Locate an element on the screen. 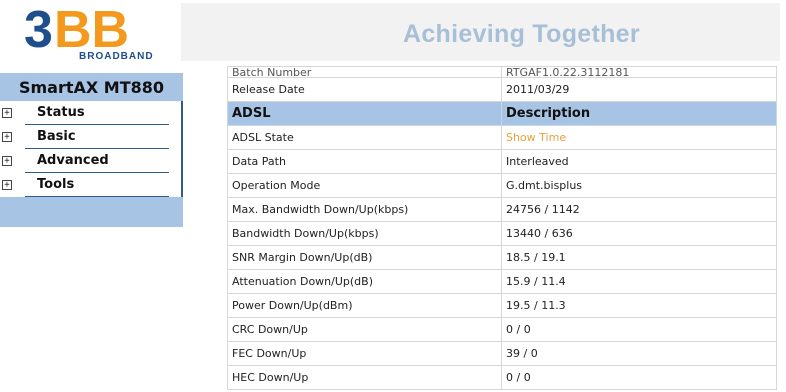  sidebar-item-label: Tools is located at coordinates (55, 184).